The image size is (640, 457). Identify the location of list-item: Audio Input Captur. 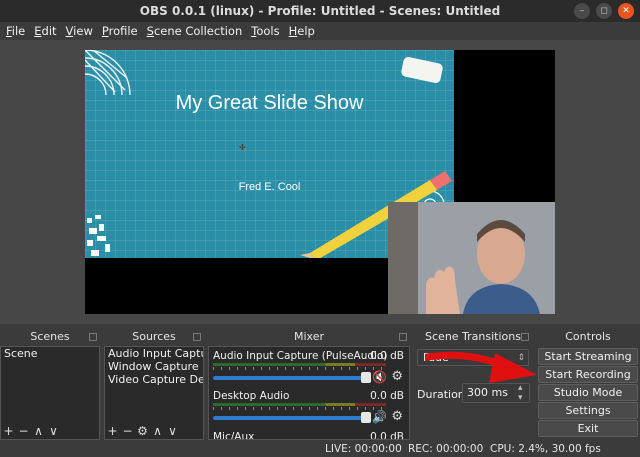
(154, 353).